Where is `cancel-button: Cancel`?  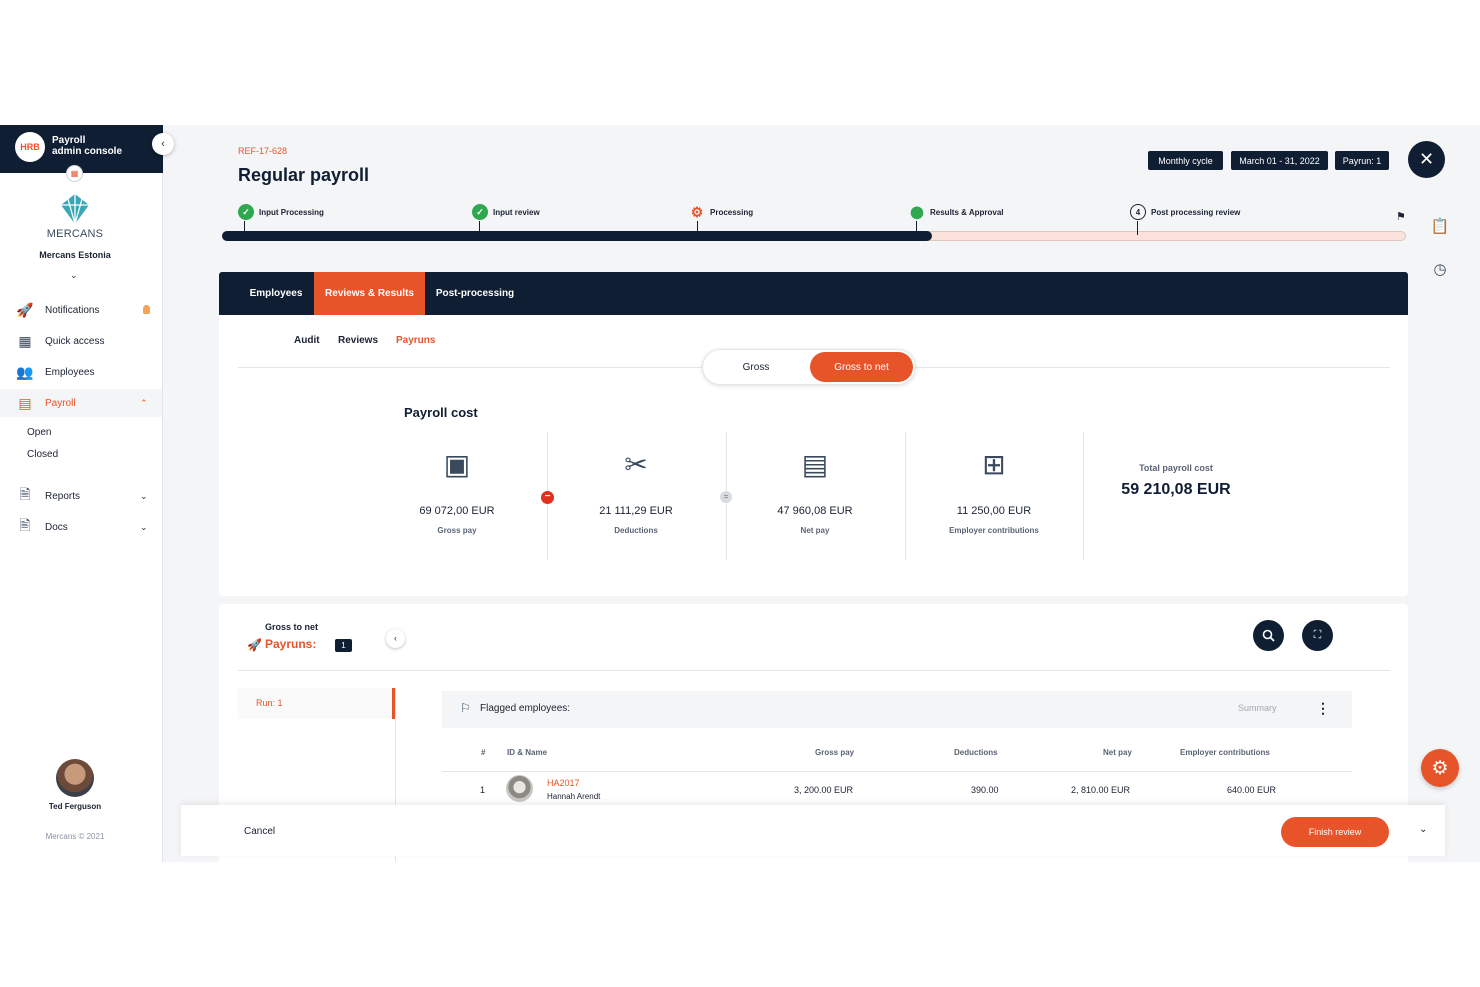
cancel-button: Cancel is located at coordinates (259, 831).